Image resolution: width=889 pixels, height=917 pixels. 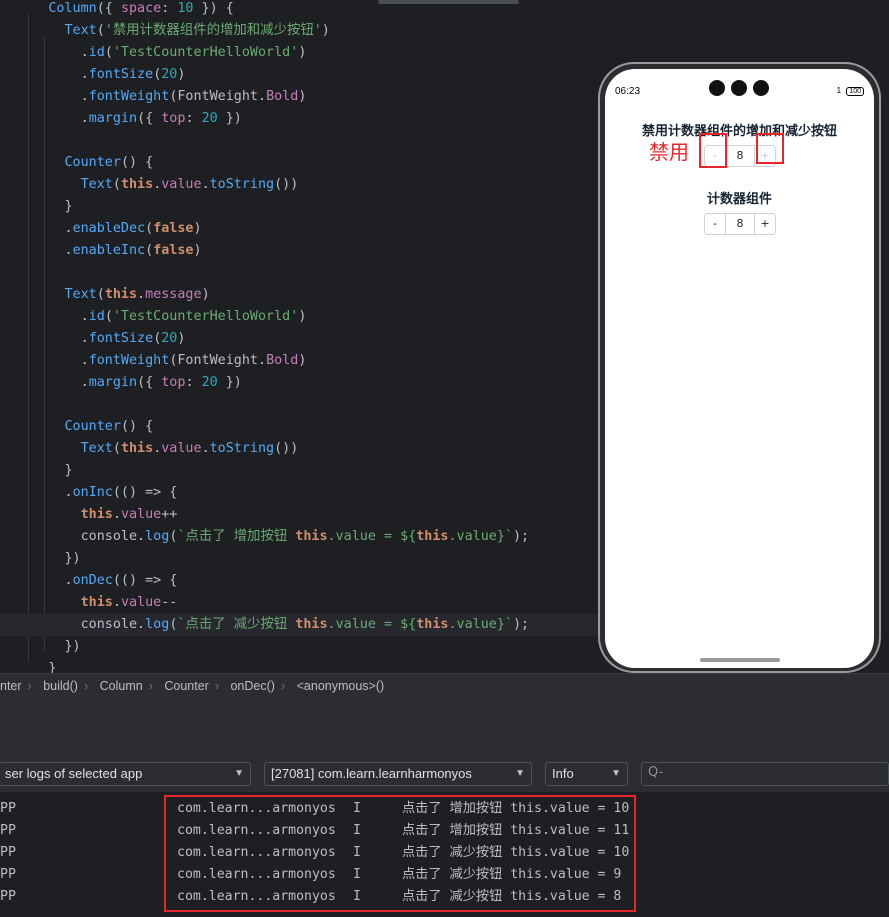 What do you see at coordinates (109, 228) in the screenshot?
I see `code-token: enableDec` at bounding box center [109, 228].